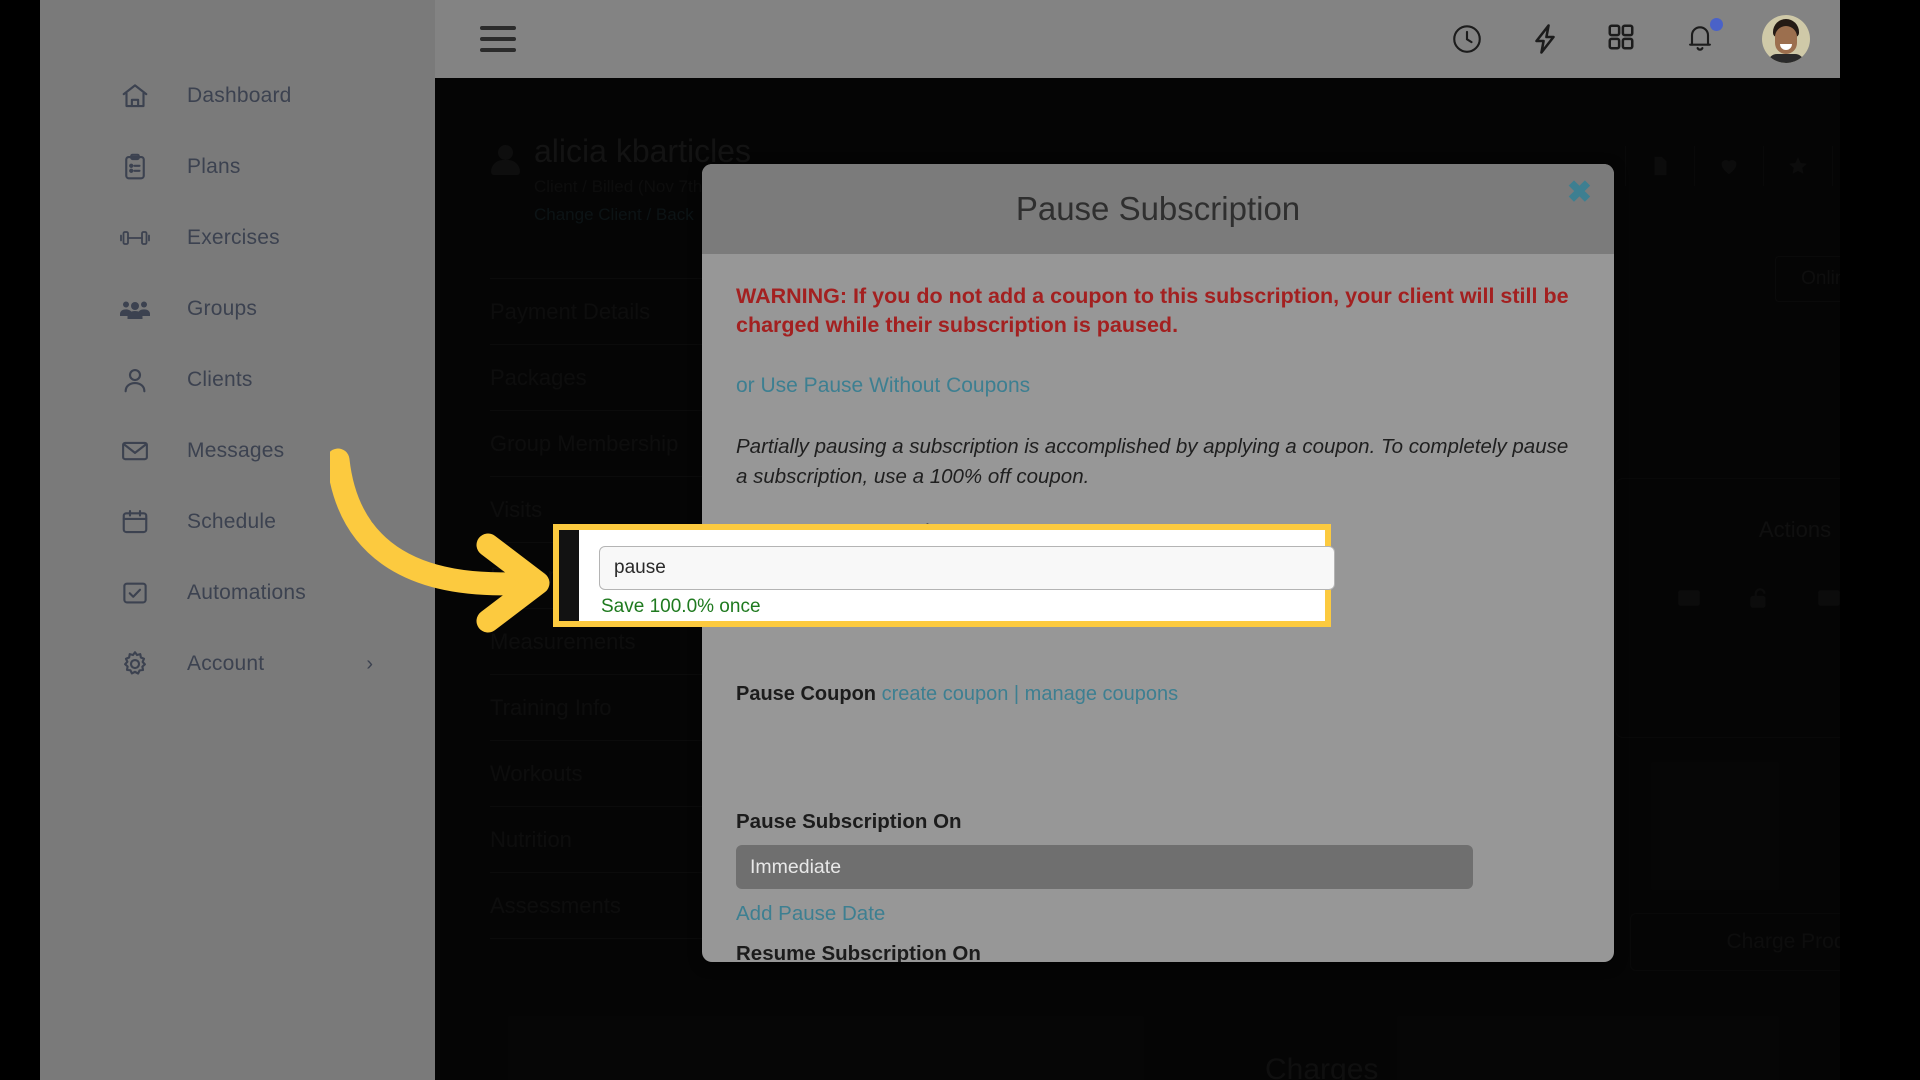  What do you see at coordinates (945, 694) in the screenshot?
I see `create-coupon-link: create coupon` at bounding box center [945, 694].